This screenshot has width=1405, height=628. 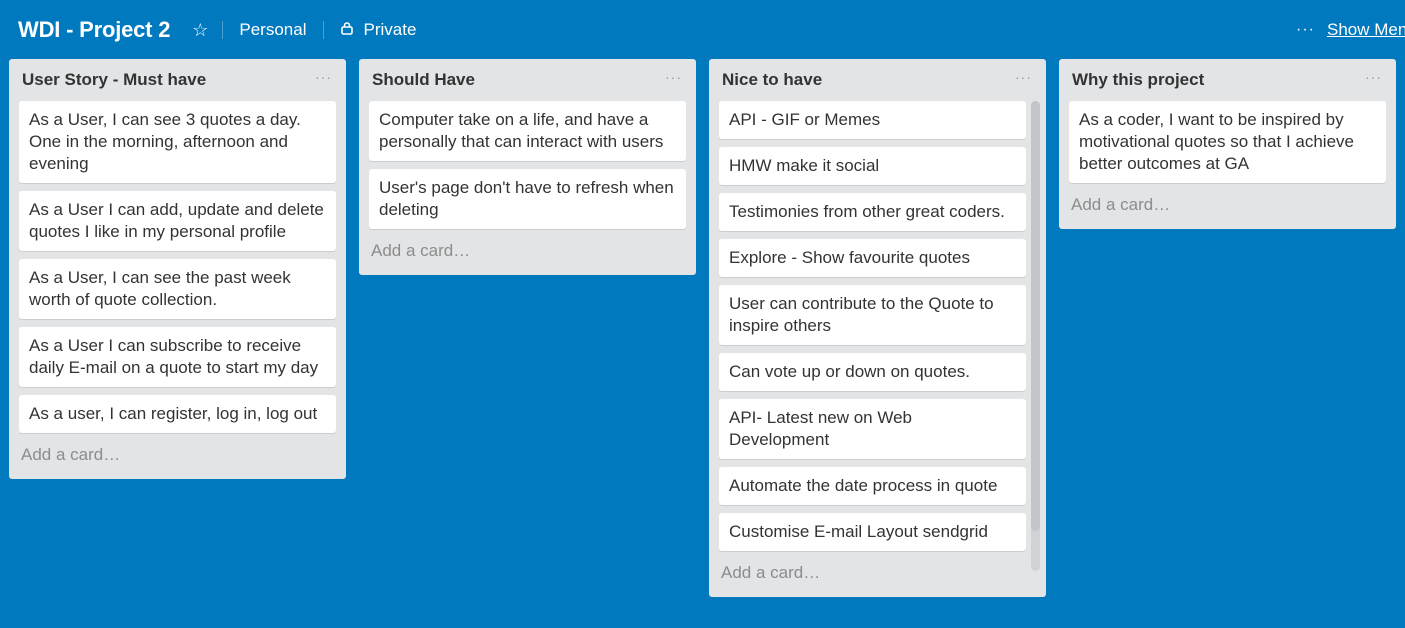 What do you see at coordinates (872, 372) in the screenshot?
I see `card: Can vote up or down on quotes.` at bounding box center [872, 372].